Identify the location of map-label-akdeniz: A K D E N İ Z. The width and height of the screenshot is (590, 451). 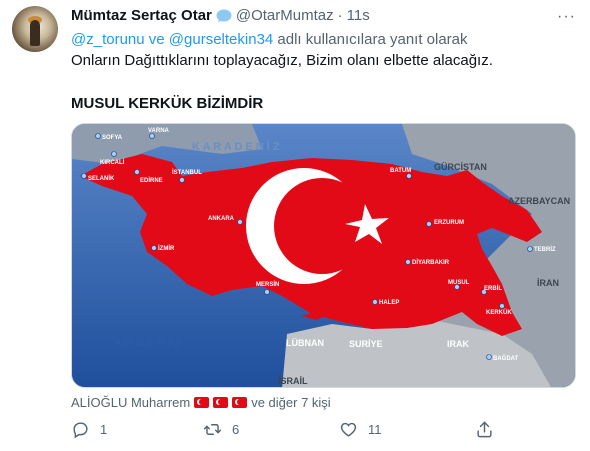
(147, 342).